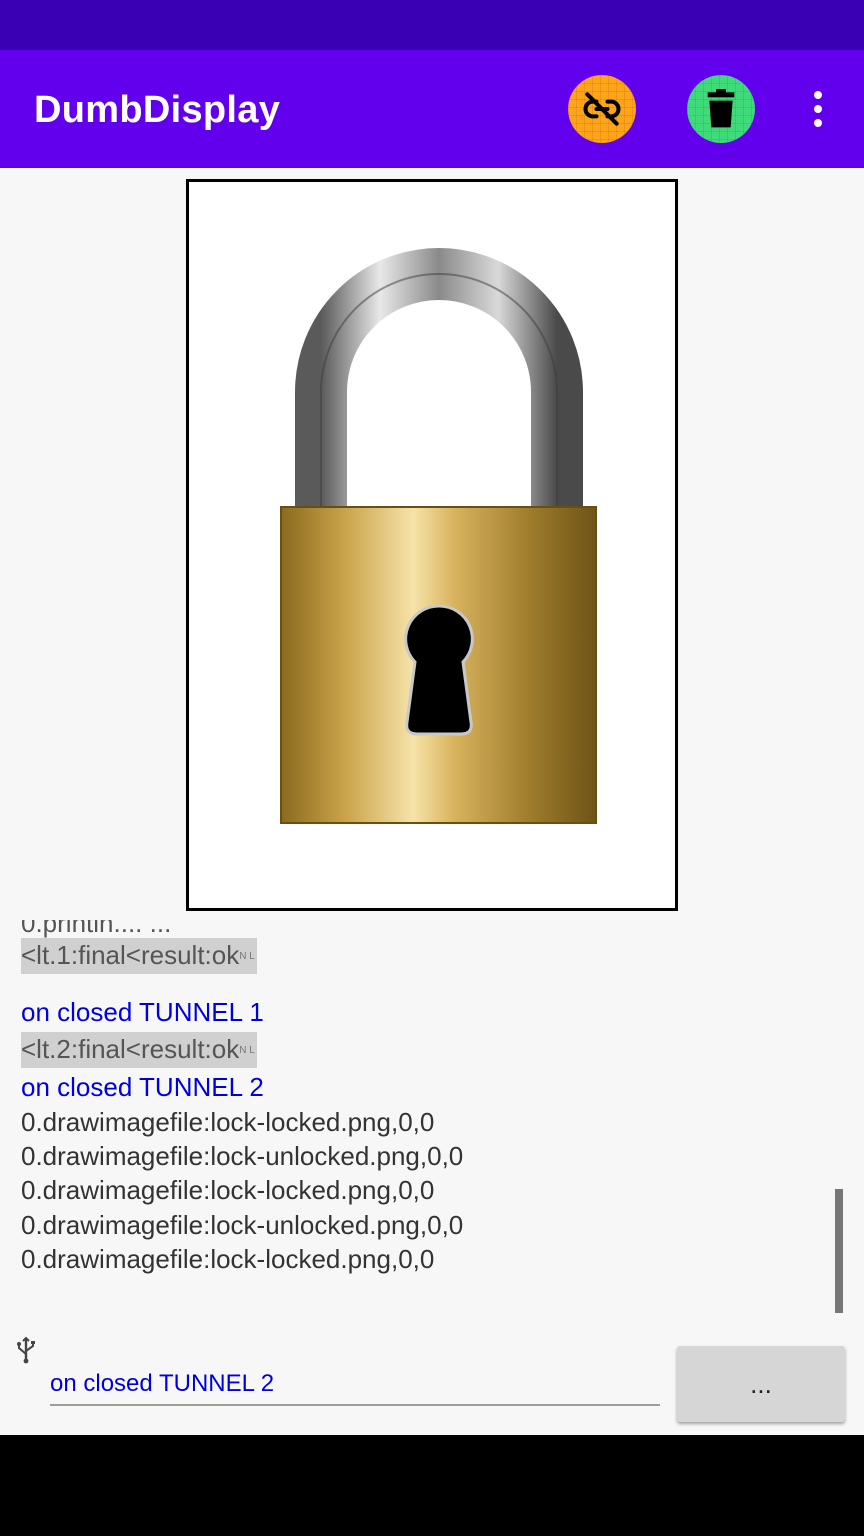 The height and width of the screenshot is (1536, 864). What do you see at coordinates (26, 1350) in the screenshot?
I see `usb-icon` at bounding box center [26, 1350].